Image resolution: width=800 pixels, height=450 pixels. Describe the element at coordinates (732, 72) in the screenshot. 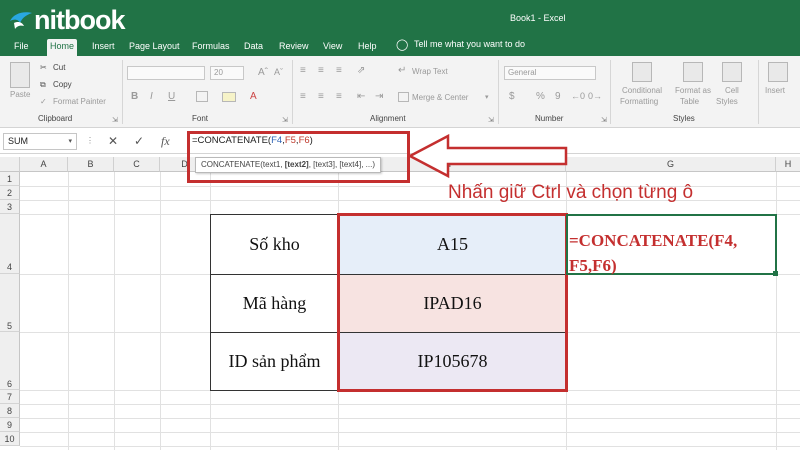

I see `cell-styles-icon` at that location.